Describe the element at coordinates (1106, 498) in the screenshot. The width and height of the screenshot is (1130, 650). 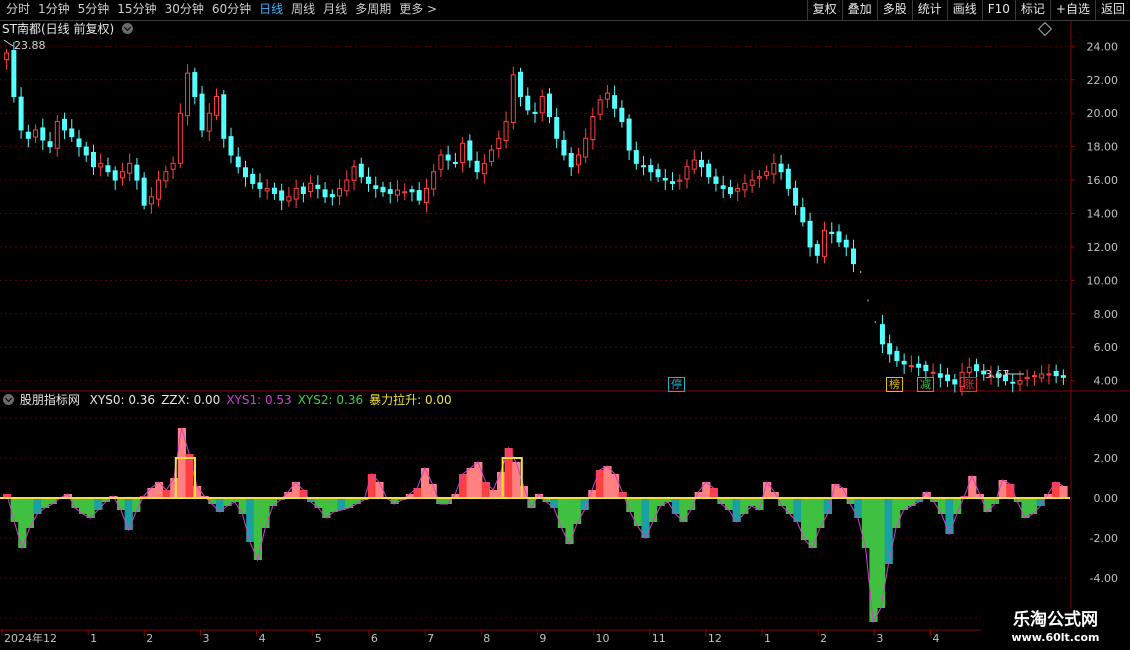
I see `ind-y-tick-label: 0.00` at that location.